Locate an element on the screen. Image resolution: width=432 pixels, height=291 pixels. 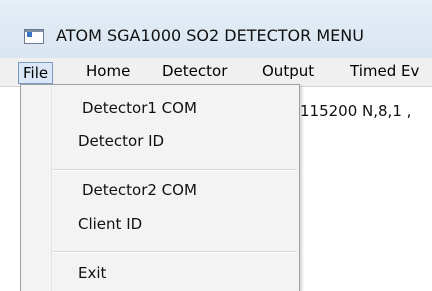
menu-item-exit: Exit is located at coordinates (92, 273).